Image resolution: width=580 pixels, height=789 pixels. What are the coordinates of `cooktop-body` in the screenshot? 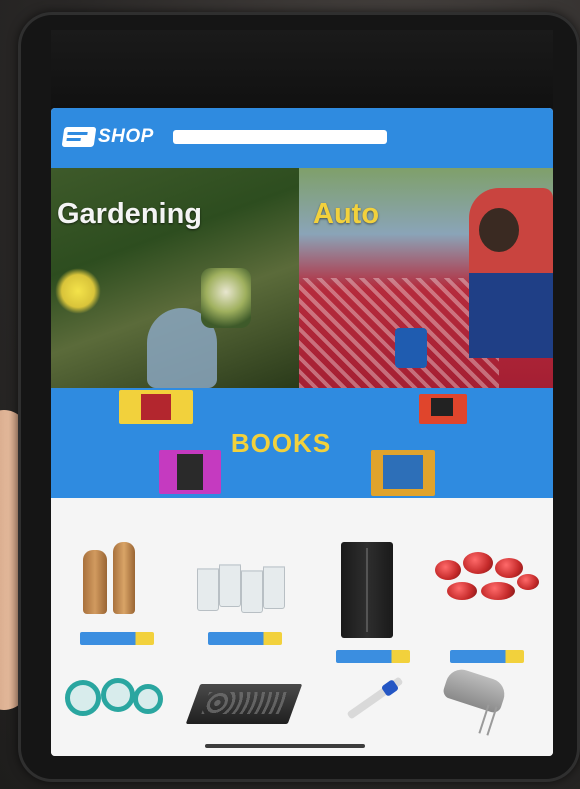 It's located at (244, 704).